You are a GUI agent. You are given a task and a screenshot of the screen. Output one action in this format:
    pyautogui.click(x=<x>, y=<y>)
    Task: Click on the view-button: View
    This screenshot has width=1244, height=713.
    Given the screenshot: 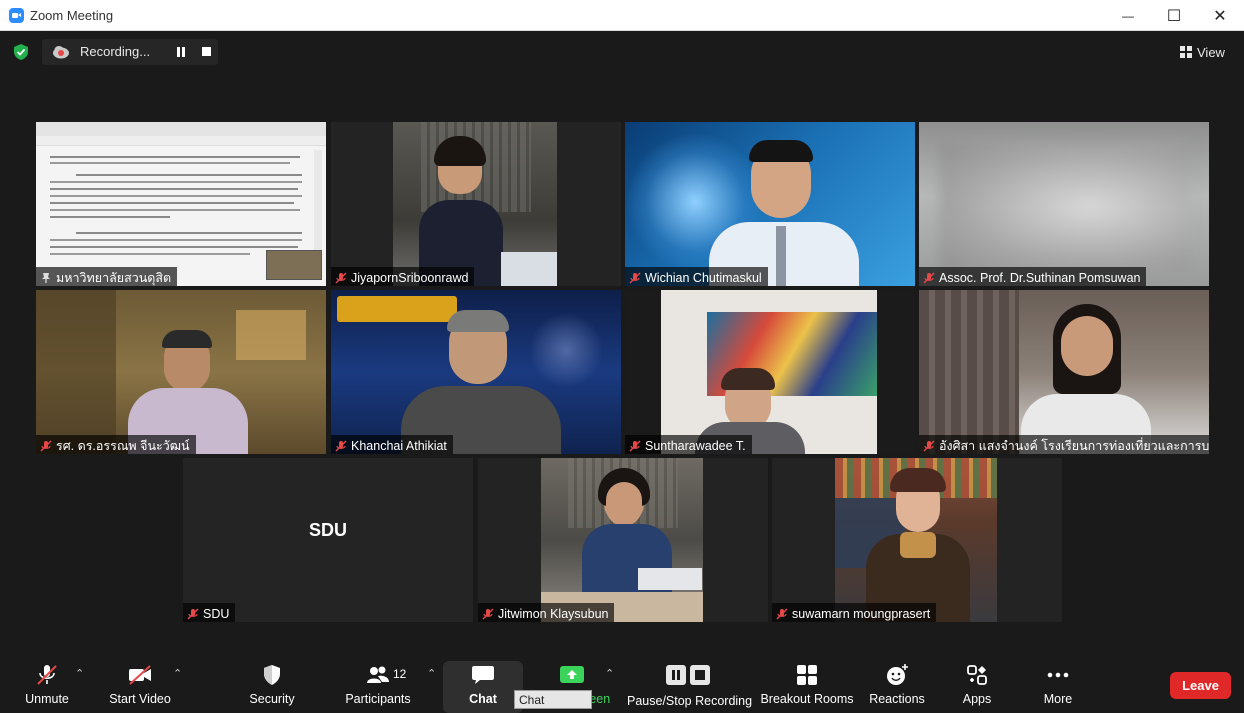 What is the action you would take?
    pyautogui.click(x=1202, y=52)
    